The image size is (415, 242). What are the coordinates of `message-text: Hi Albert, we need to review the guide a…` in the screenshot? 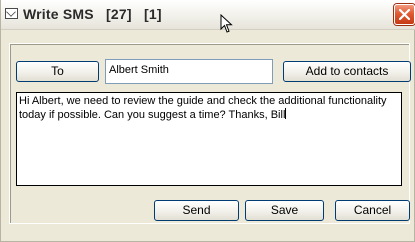 It's located at (203, 108).